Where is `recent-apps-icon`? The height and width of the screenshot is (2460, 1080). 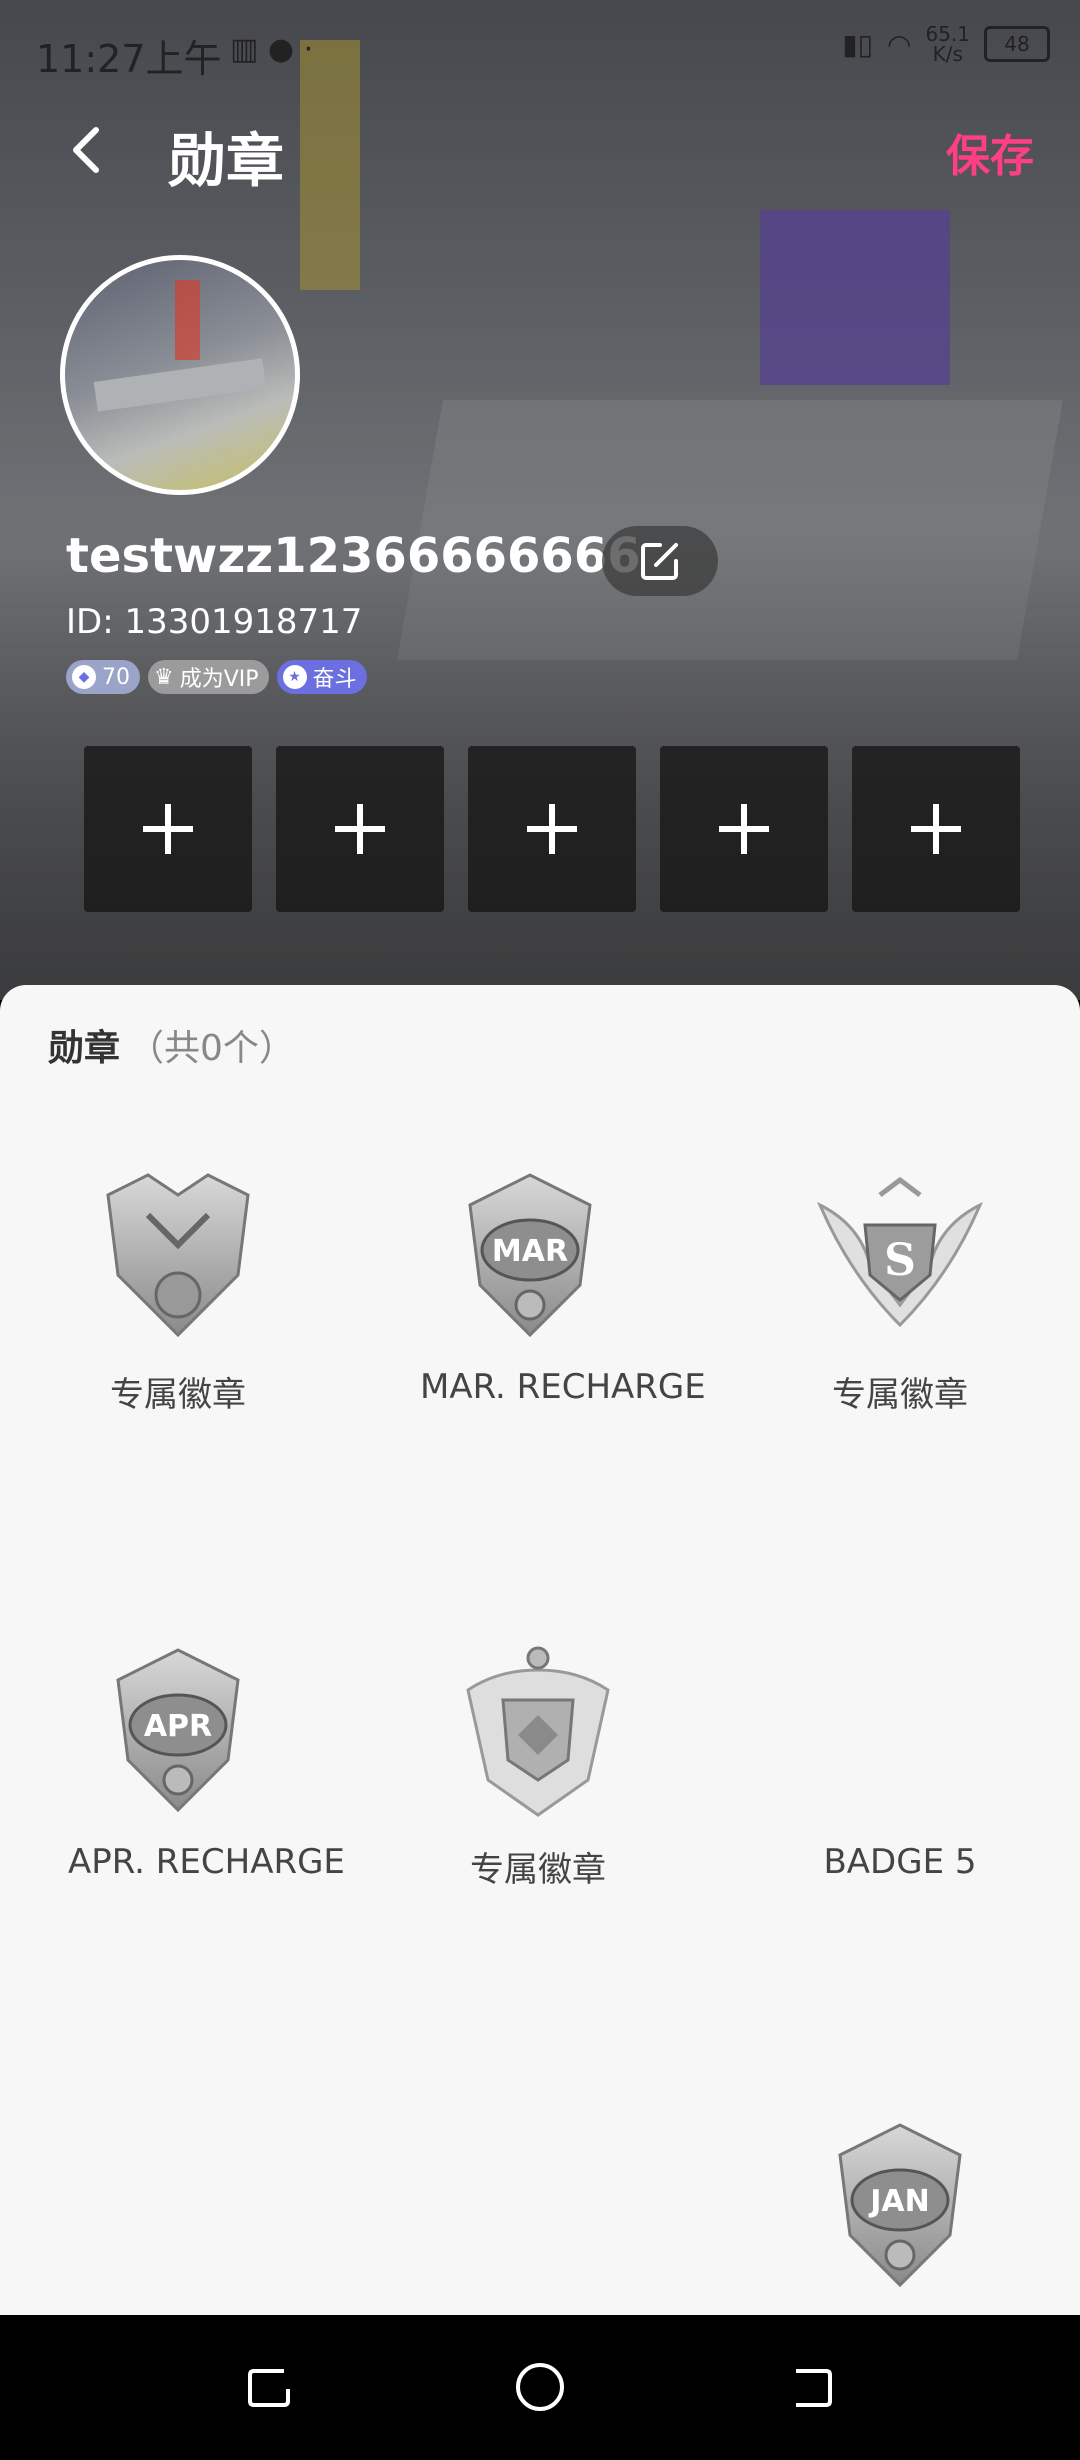
recent-apps-icon is located at coordinates (269, 2388).